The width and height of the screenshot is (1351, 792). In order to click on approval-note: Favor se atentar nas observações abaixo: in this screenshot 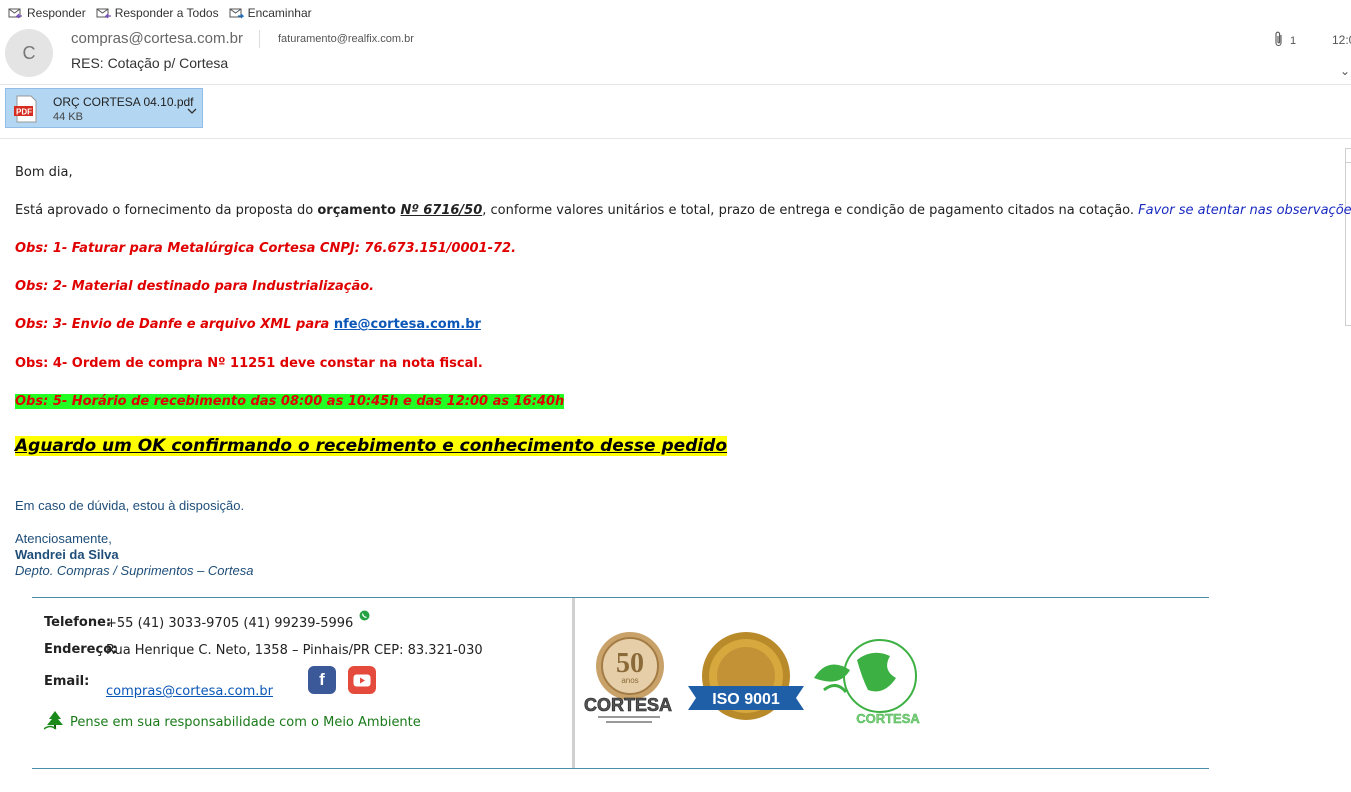, I will do `click(1244, 210)`.